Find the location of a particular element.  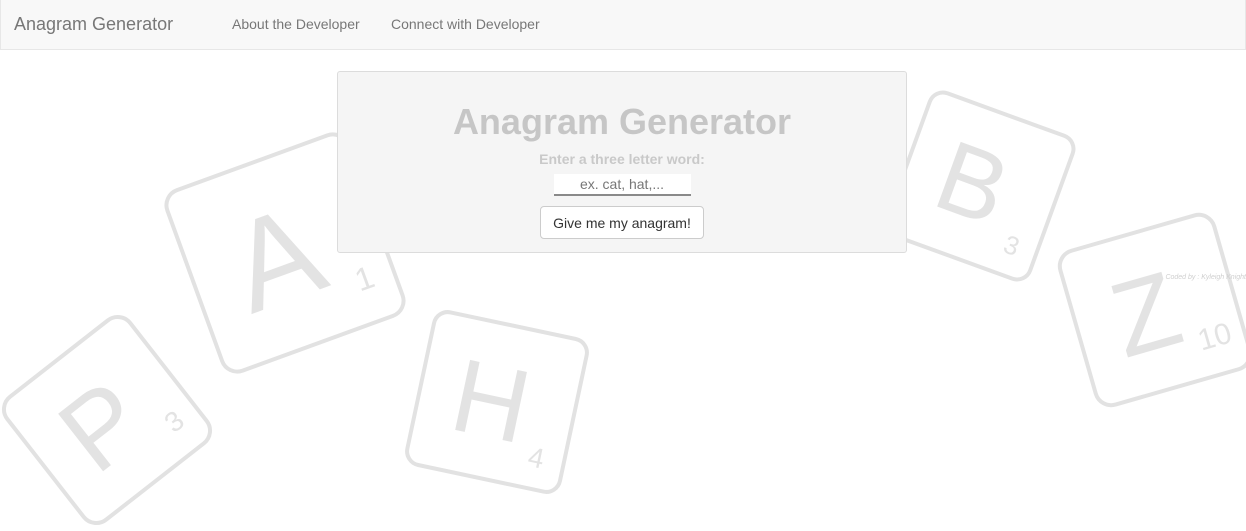

page-title: Anagram Generator is located at coordinates (622, 121).